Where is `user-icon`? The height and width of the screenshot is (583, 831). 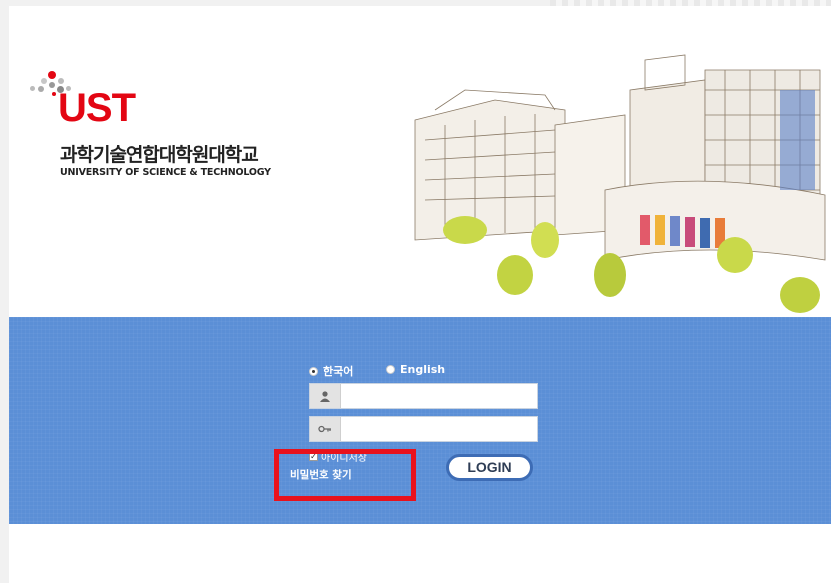 user-icon is located at coordinates (325, 396).